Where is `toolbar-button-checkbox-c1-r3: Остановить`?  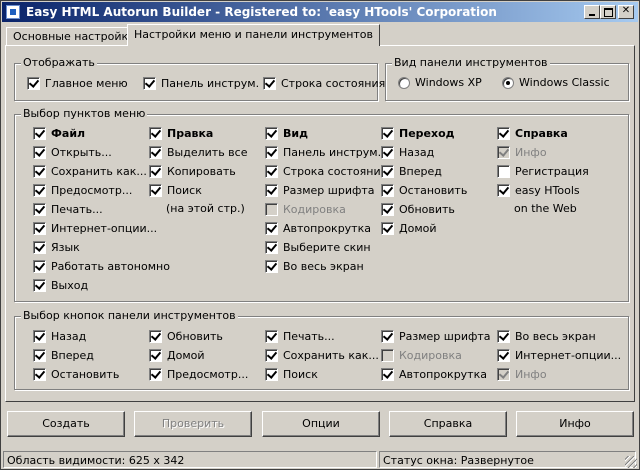 toolbar-button-checkbox-c1-r3: Остановить is located at coordinates (76, 374).